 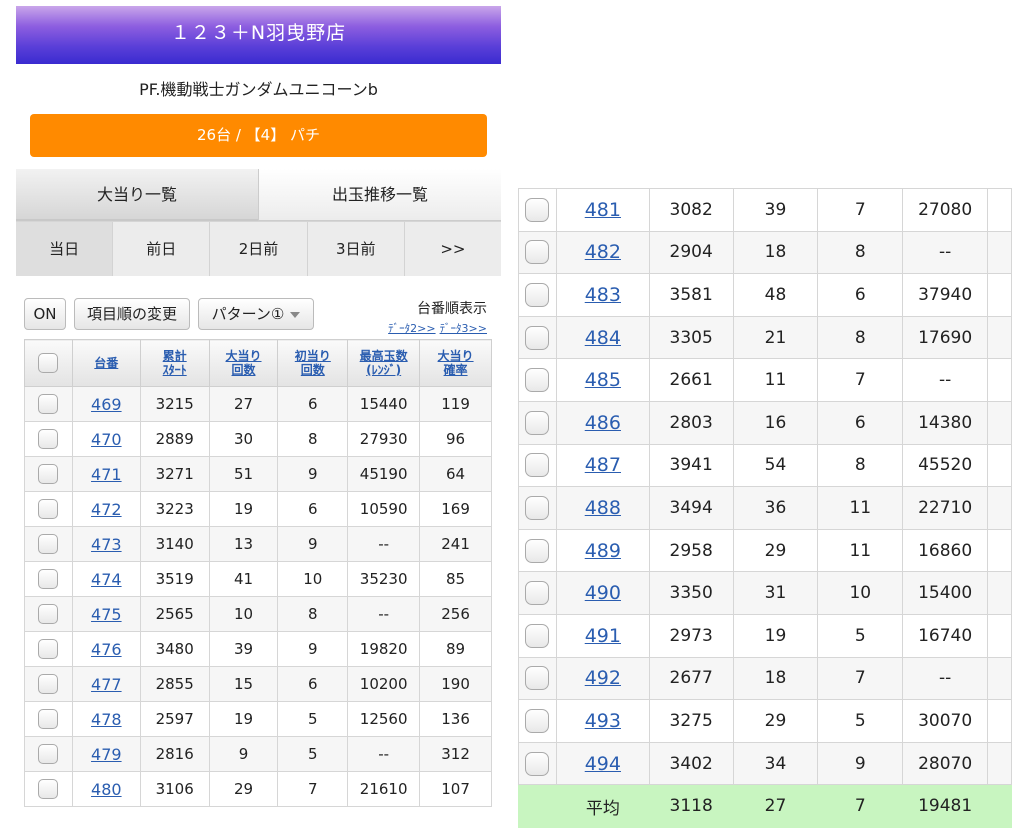 What do you see at coordinates (603, 252) in the screenshot?
I see `machine-number-link: 482` at bounding box center [603, 252].